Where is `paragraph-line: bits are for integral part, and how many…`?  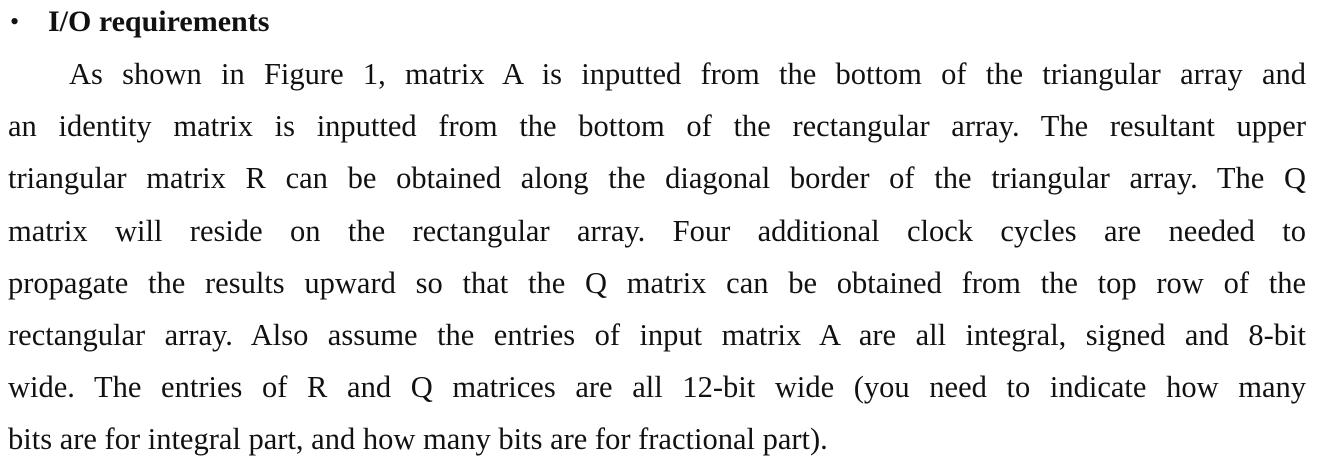
paragraph-line: bits are for integral part, and how many… is located at coordinates (418, 439).